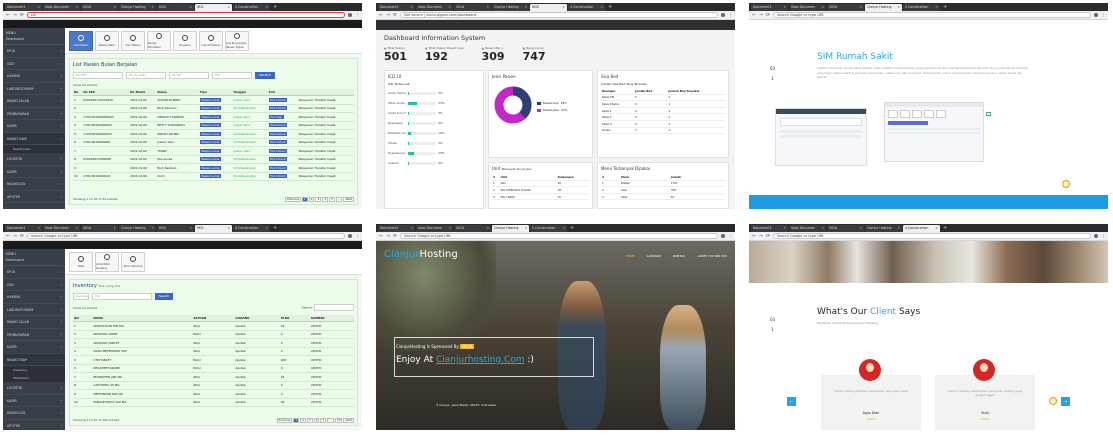 Image resolution: width=1113 pixels, height=438 pixels. Describe the element at coordinates (1065, 401) in the screenshot. I see `carousel-next-button: →` at that location.